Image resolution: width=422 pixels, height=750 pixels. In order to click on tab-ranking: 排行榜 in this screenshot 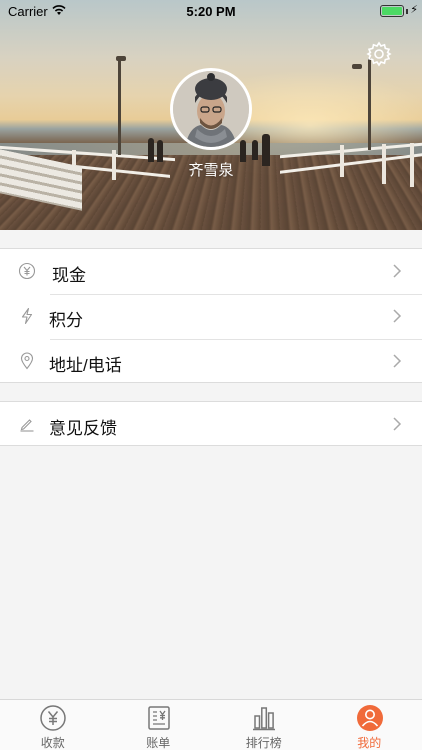, I will do `click(264, 725)`.